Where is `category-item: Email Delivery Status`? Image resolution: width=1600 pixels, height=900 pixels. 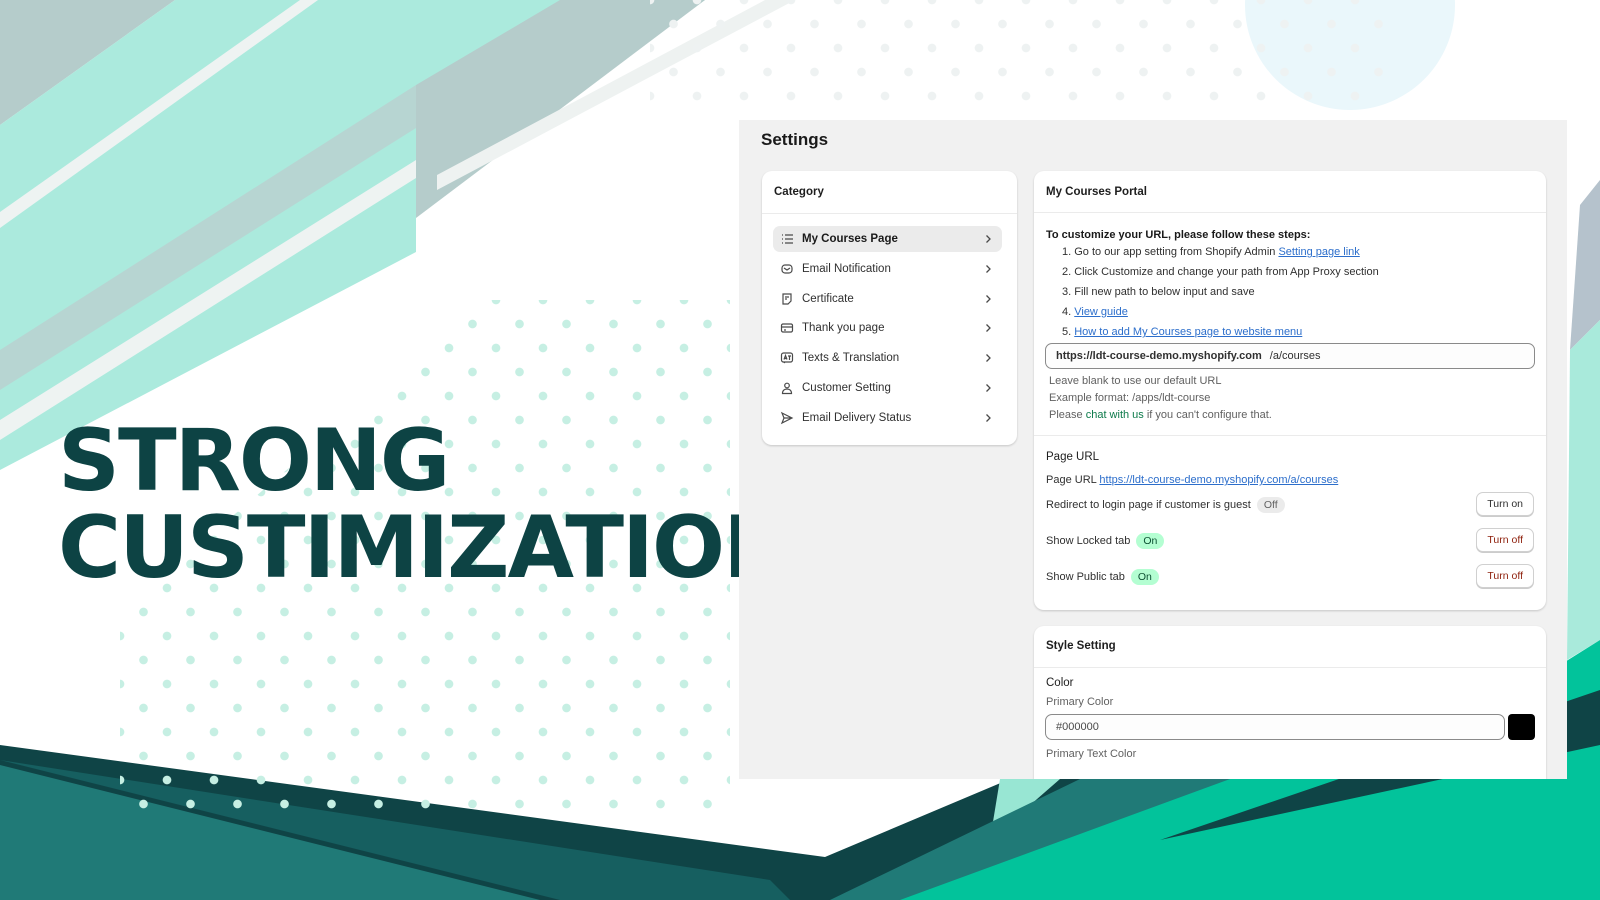
category-item: Email Delivery Status is located at coordinates (887, 418).